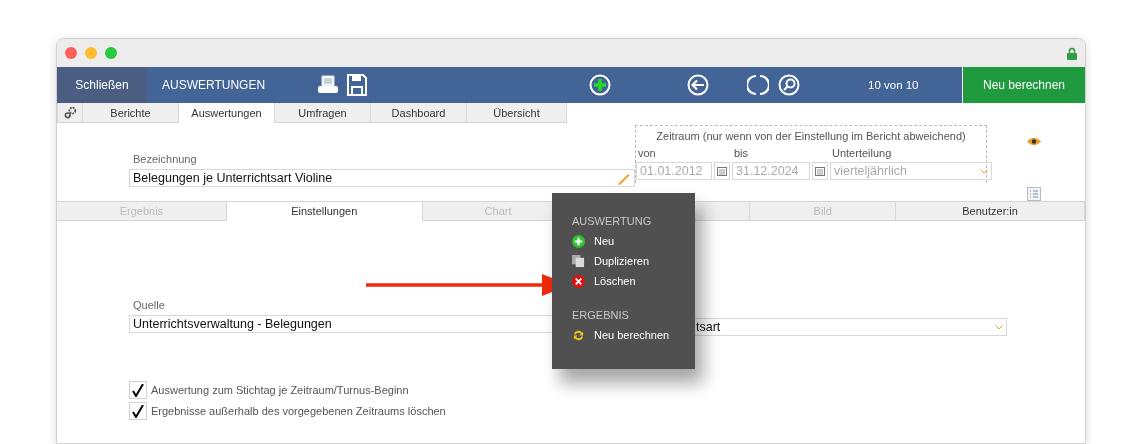 Image resolution: width=1142 pixels, height=444 pixels. What do you see at coordinates (741, 152) in the screenshot?
I see `field-label: bis` at bounding box center [741, 152].